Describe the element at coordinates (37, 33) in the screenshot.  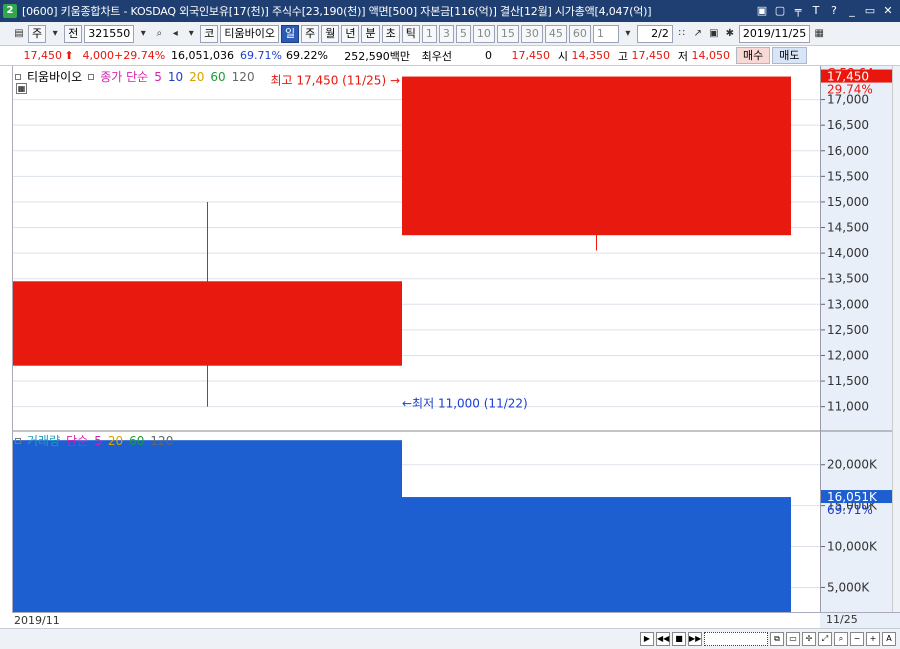
I see `type-select: 주` at that location.